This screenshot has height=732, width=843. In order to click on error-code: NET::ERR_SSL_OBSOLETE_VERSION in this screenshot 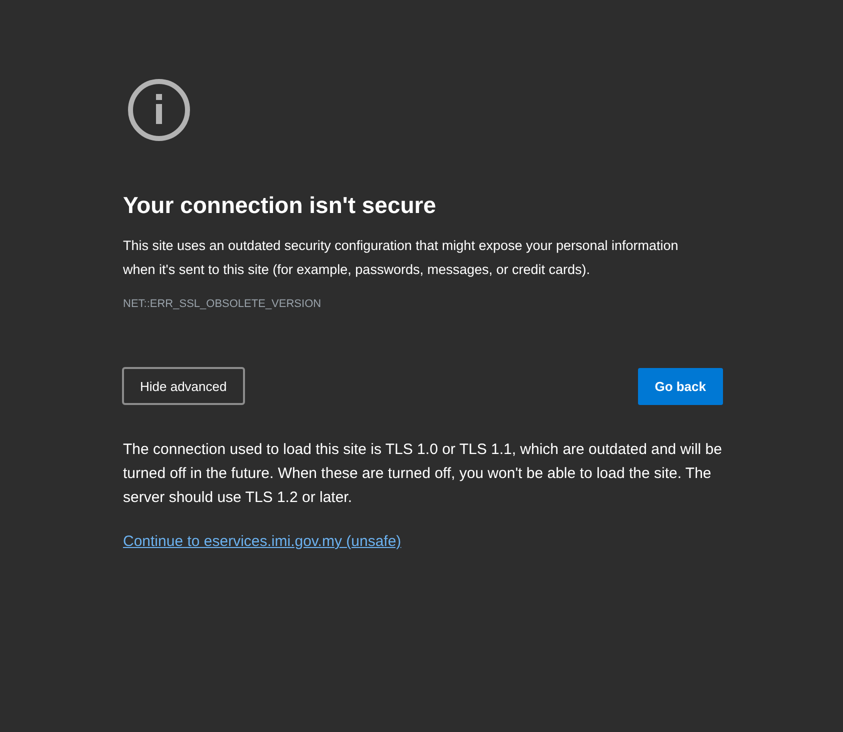, I will do `click(222, 304)`.